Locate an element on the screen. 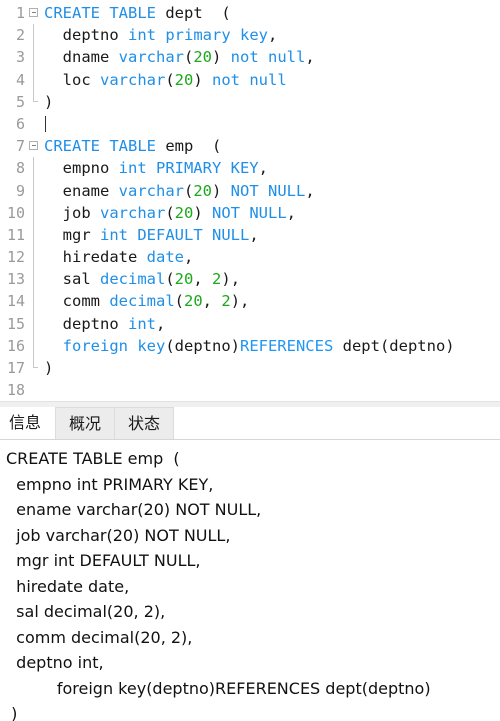  line-number: 8 is located at coordinates (20, 168).